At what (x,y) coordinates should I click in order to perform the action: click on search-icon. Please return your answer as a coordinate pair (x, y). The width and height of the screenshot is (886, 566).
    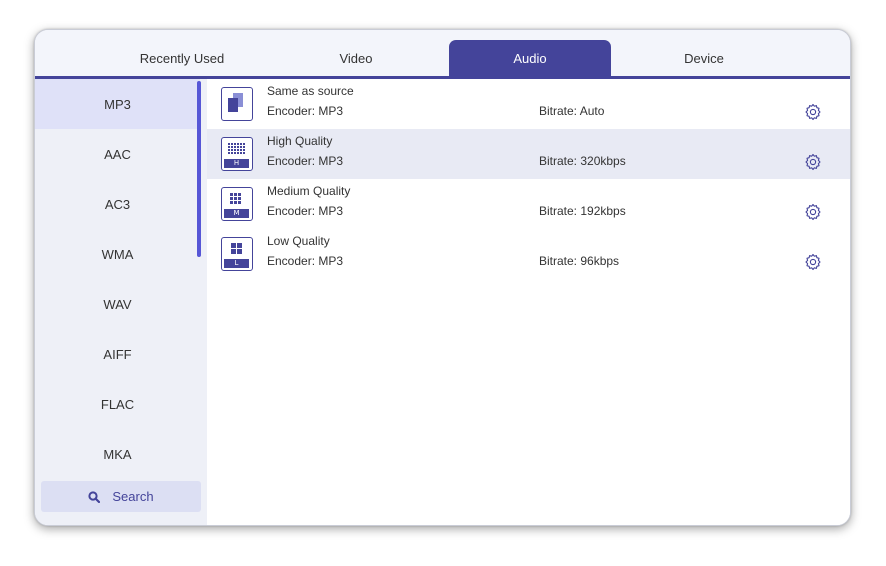
    Looking at the image, I should click on (94, 496).